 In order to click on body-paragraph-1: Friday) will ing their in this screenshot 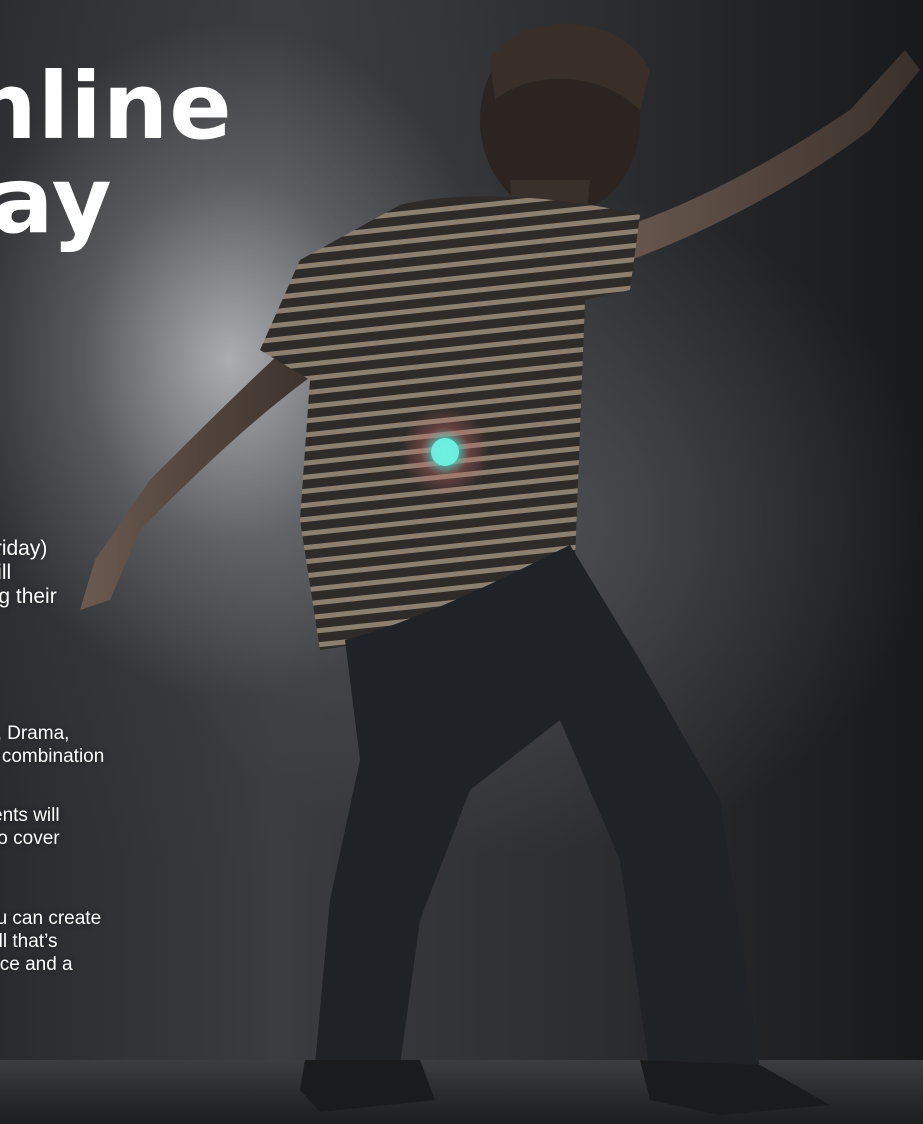, I will do `click(28, 573)`.